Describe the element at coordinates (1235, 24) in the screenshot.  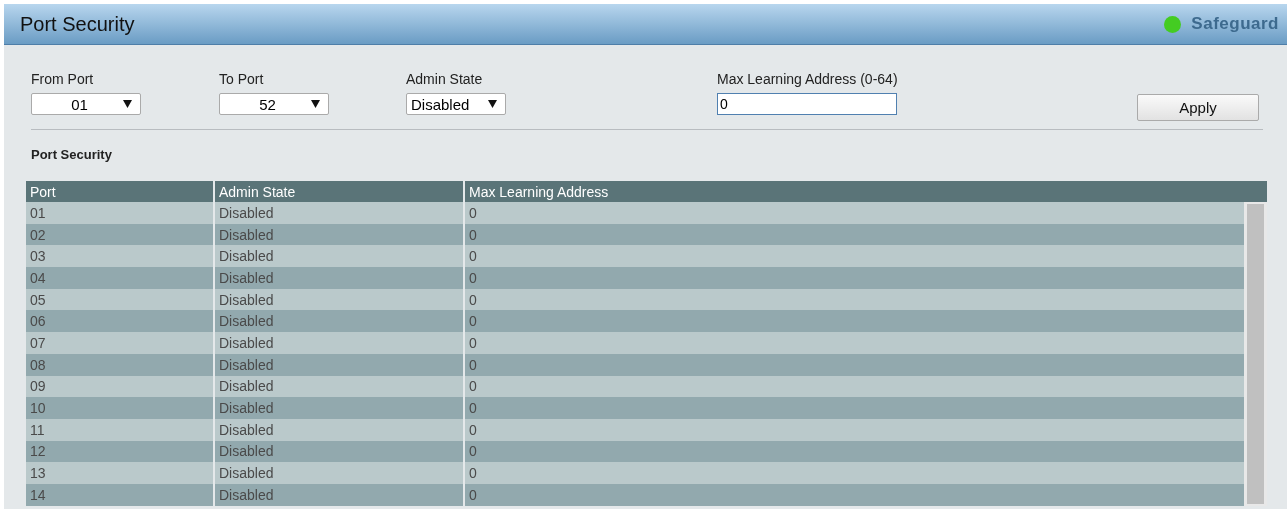
I see `status-label: Safeguard` at that location.